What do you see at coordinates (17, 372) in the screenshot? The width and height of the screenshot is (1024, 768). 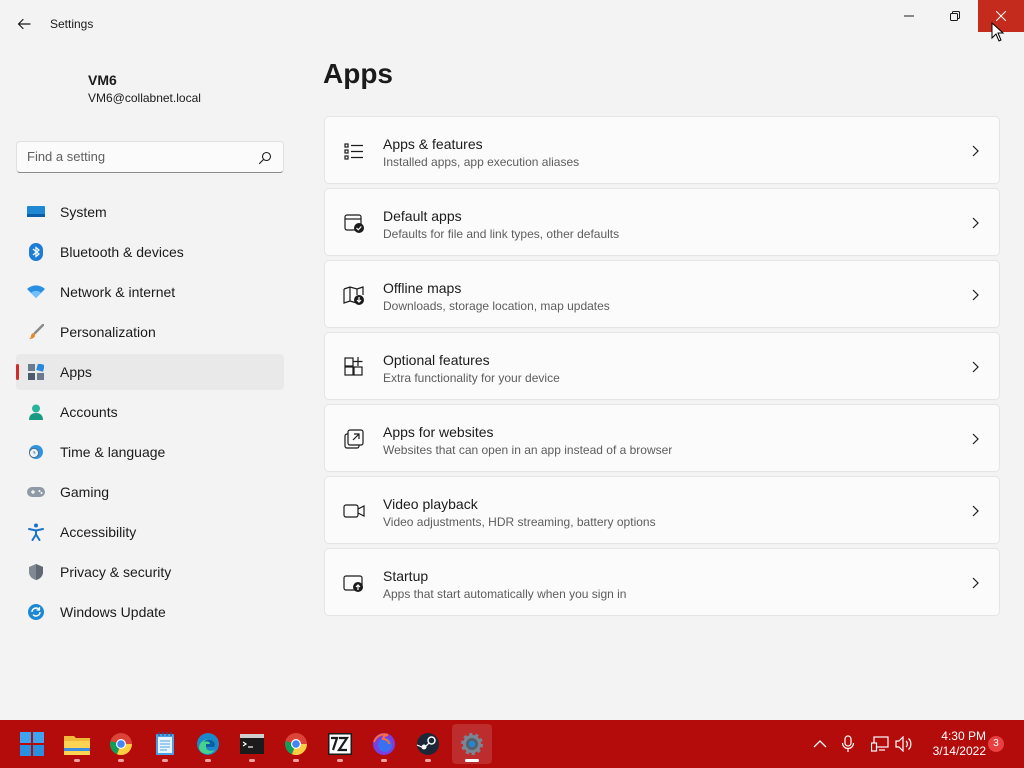 I see `selection-indicator` at bounding box center [17, 372].